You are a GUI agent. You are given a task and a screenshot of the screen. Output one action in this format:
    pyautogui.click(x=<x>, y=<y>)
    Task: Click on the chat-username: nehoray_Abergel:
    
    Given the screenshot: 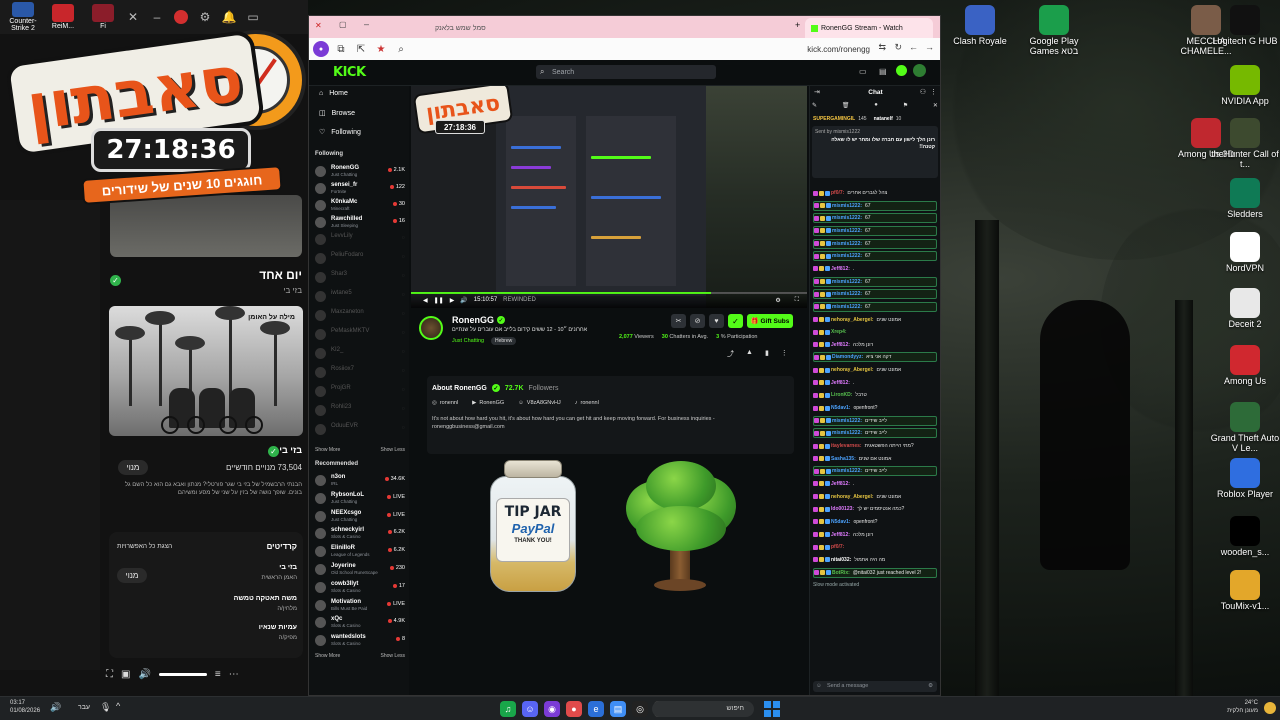 What is the action you would take?
    pyautogui.click(x=852, y=497)
    